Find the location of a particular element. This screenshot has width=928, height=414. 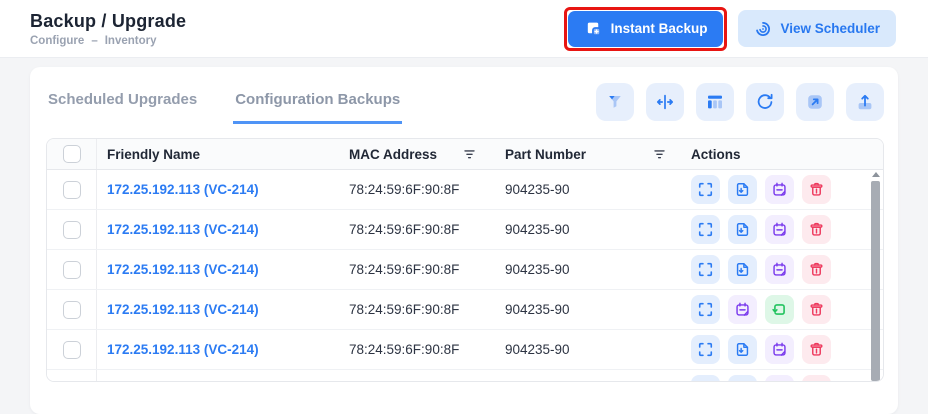

instant-backup-highlight: Instant Backup is located at coordinates (645, 28).